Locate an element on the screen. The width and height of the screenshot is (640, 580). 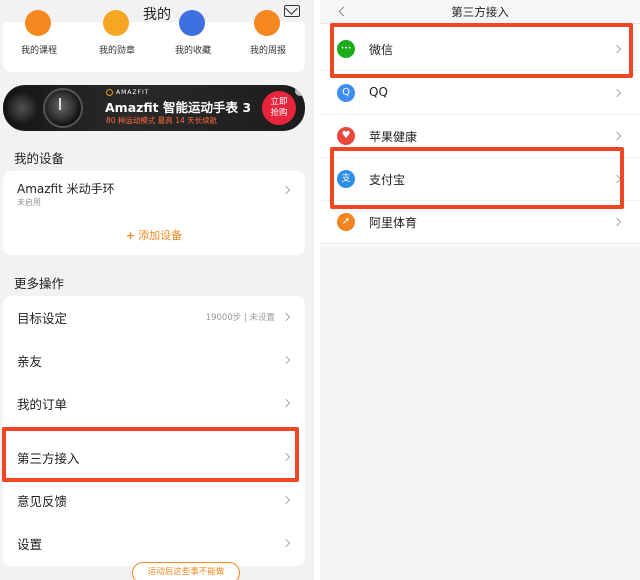
shortcut-label: 我的周报 is located at coordinates (267, 51).